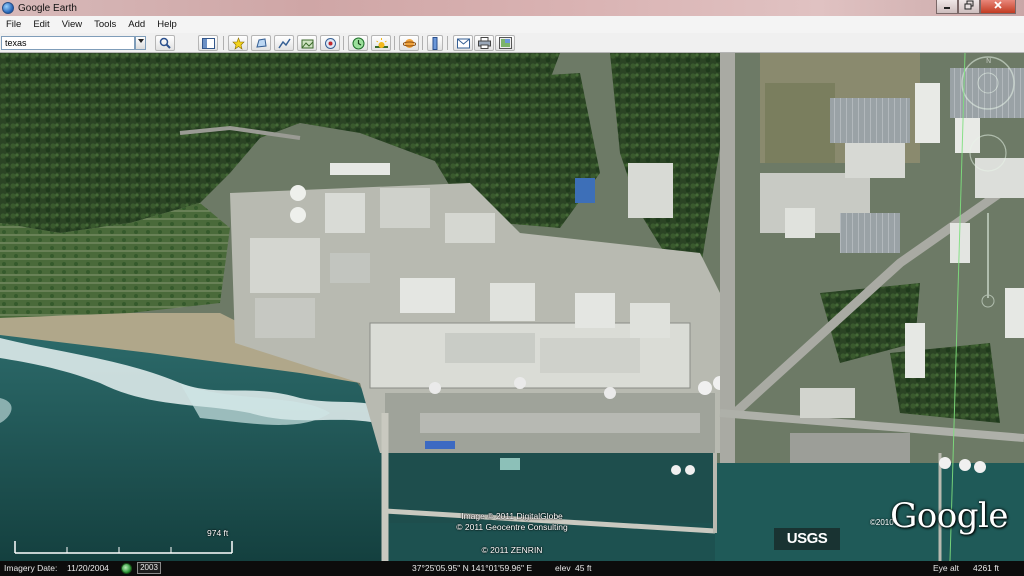 This screenshot has width=1024, height=576. Describe the element at coordinates (988, 61) in the screenshot. I see `compass-north-icon: N` at that location.